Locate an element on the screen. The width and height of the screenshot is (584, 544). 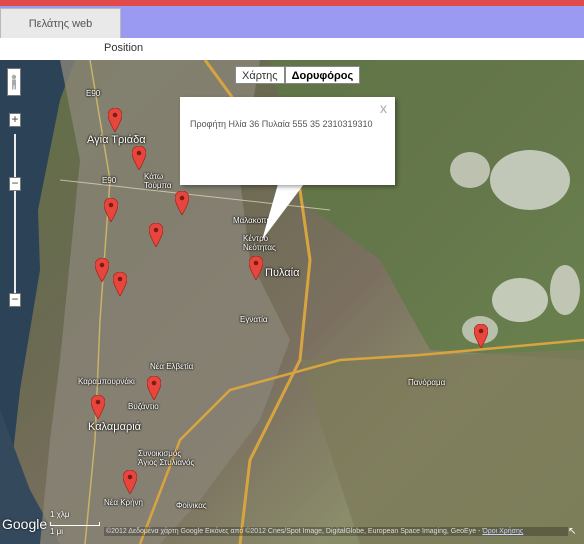
infowindow-address: Προφήτη Ηλία 36 Πυλαία 555 35 2310319310 is located at coordinates (281, 124).